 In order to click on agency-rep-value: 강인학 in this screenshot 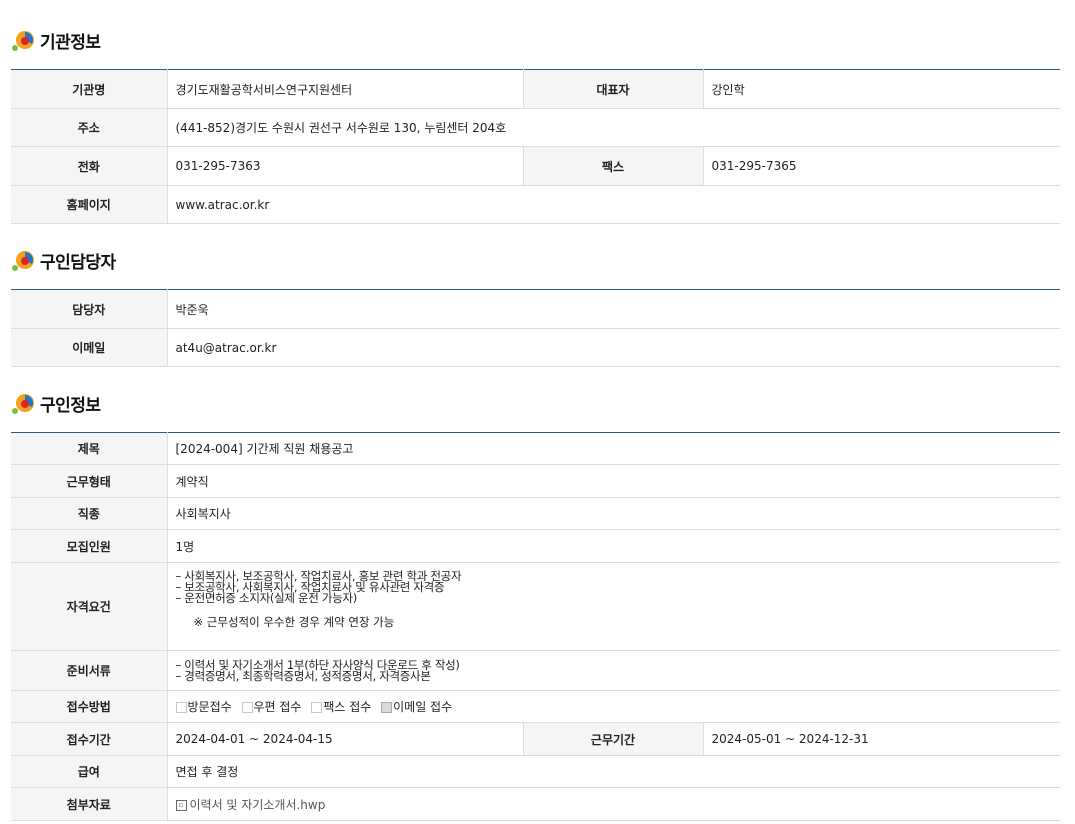, I will do `click(881, 89)`.